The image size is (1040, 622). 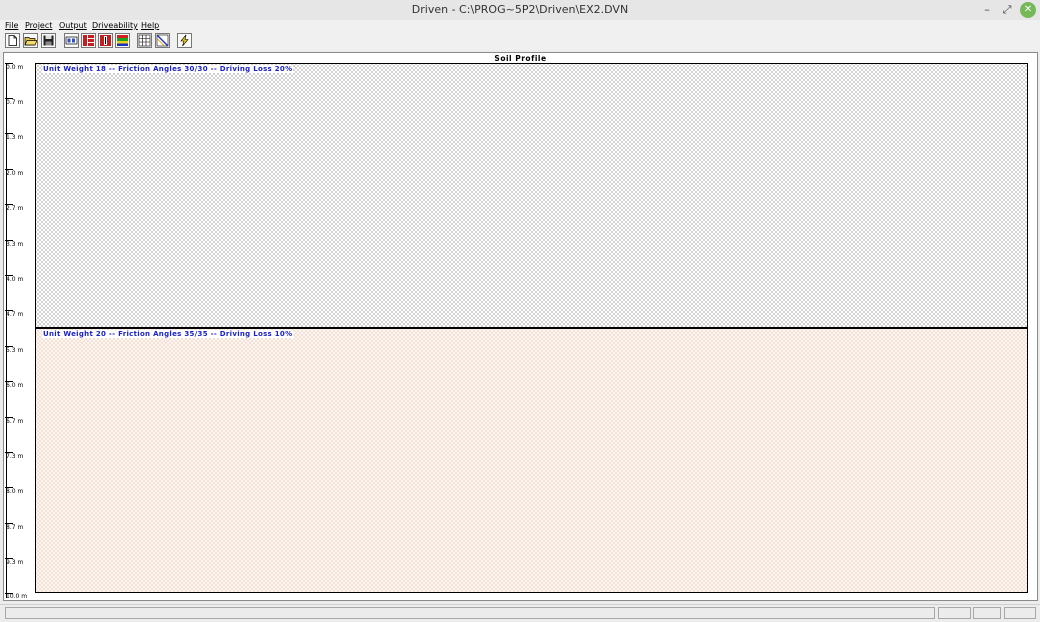 I want to click on lightning-icon, so click(x=184, y=40).